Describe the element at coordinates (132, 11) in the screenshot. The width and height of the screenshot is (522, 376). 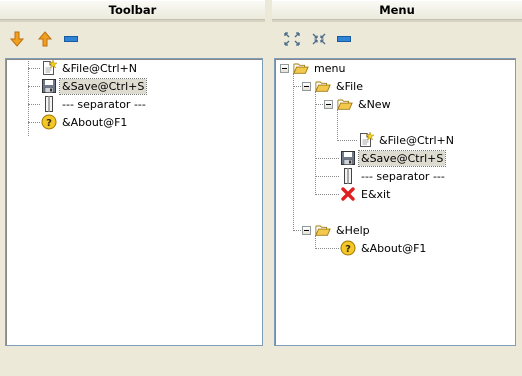
I see `toolbar-panel-title: Toolbar` at that location.